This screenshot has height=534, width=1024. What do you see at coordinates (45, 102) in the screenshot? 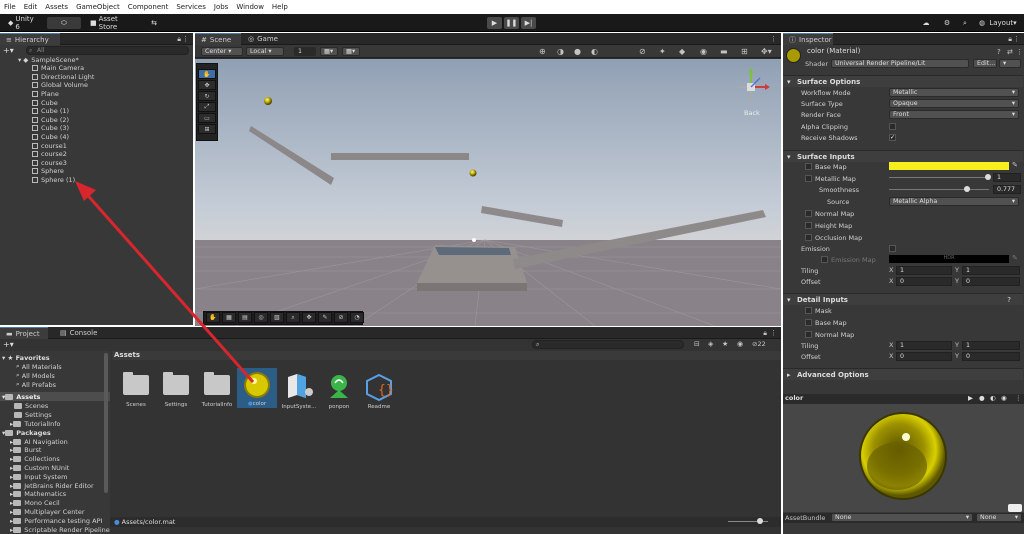
I see `hierarchy-item: Cube` at bounding box center [45, 102].